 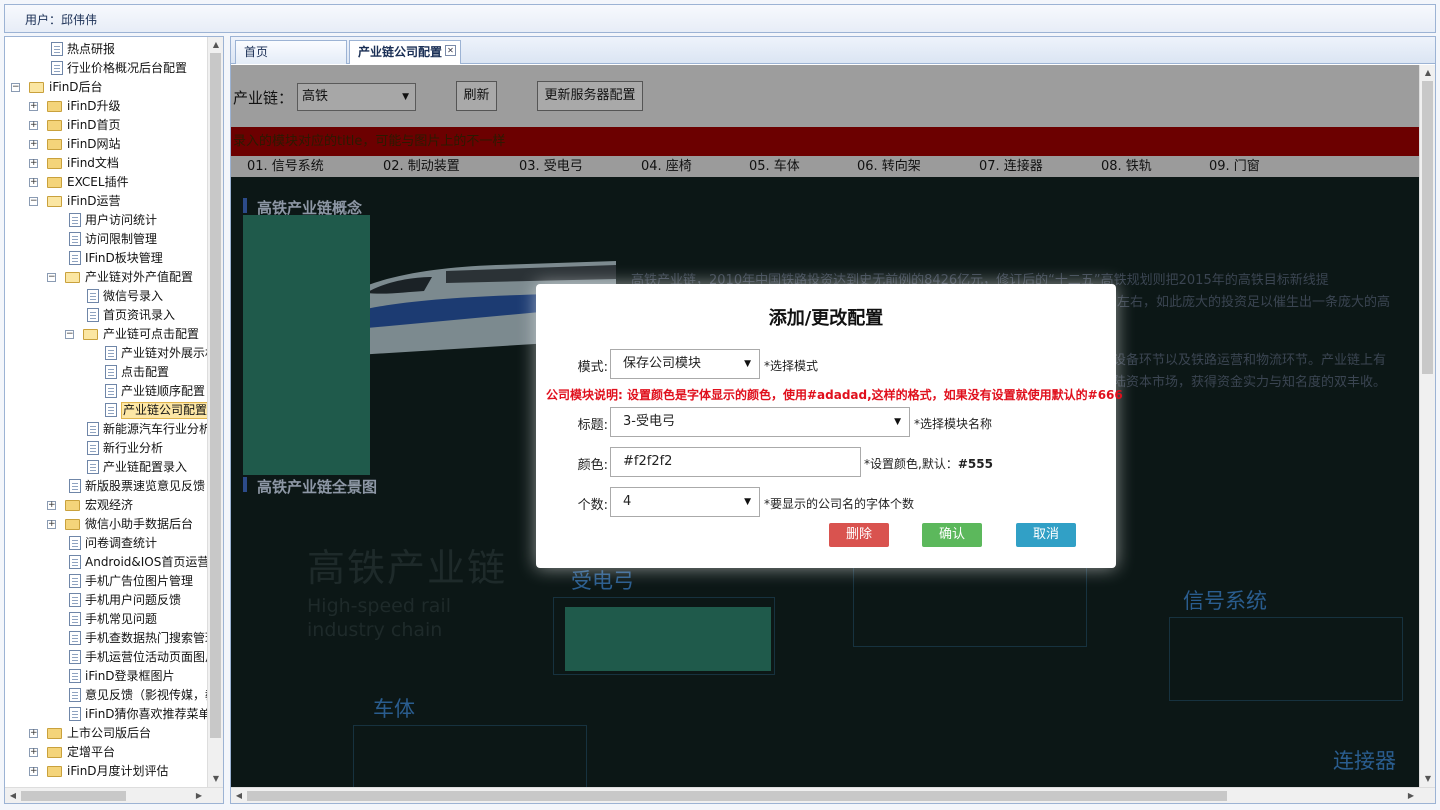 I want to click on tree-node: + 上市公司版后台, so click(x=107, y=733).